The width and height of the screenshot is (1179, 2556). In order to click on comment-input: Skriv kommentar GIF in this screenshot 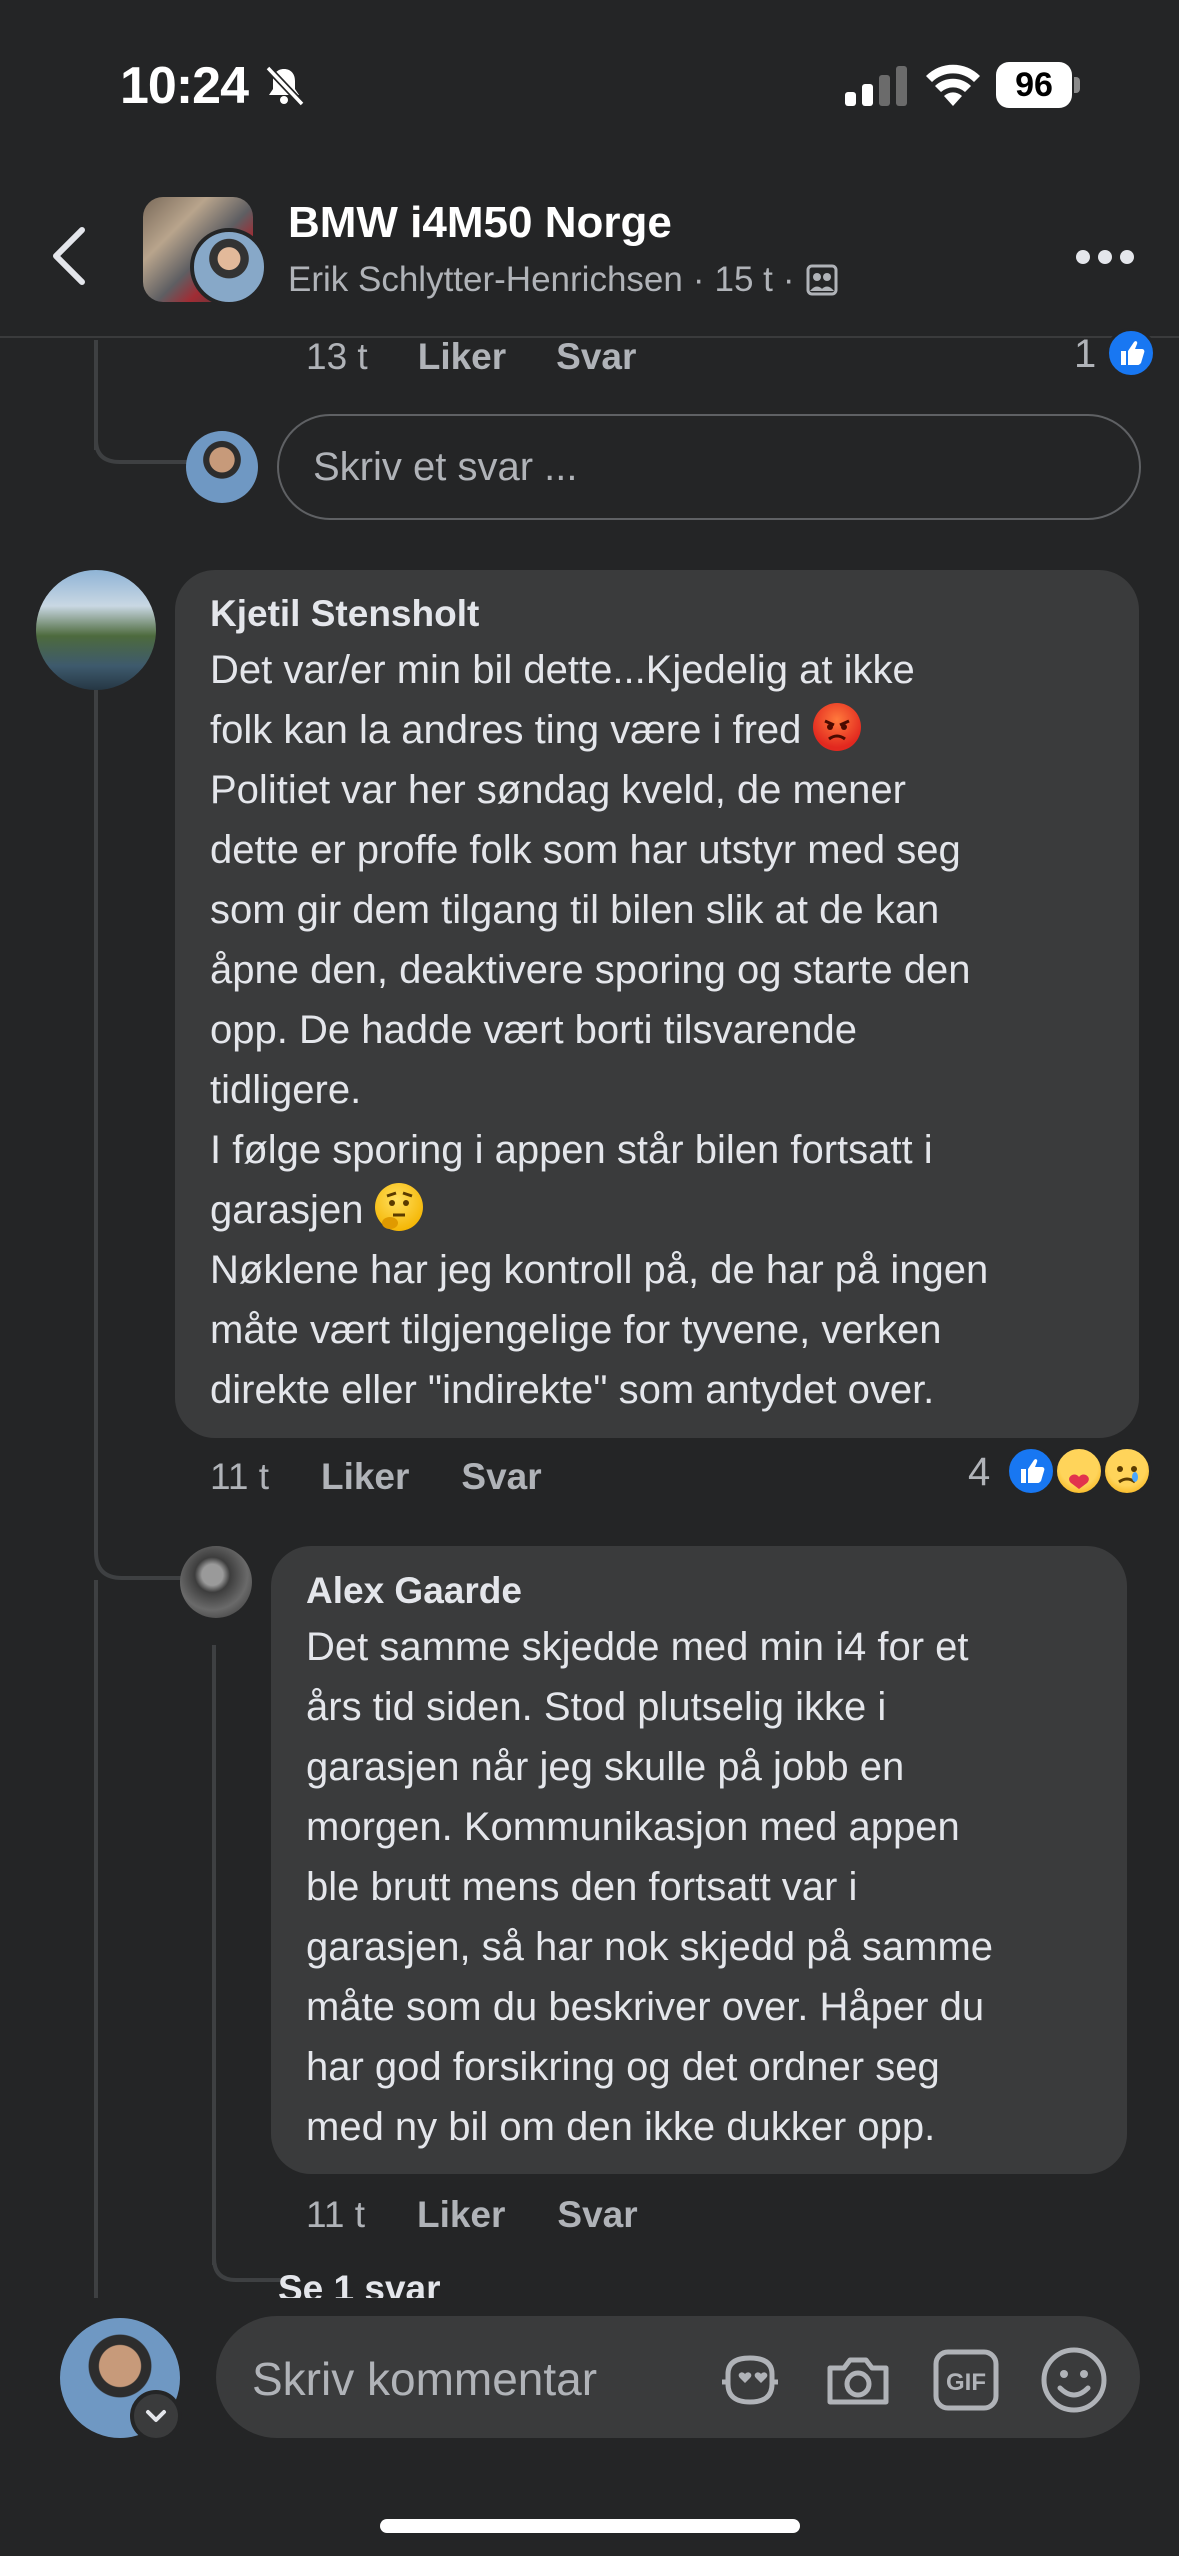, I will do `click(678, 2377)`.